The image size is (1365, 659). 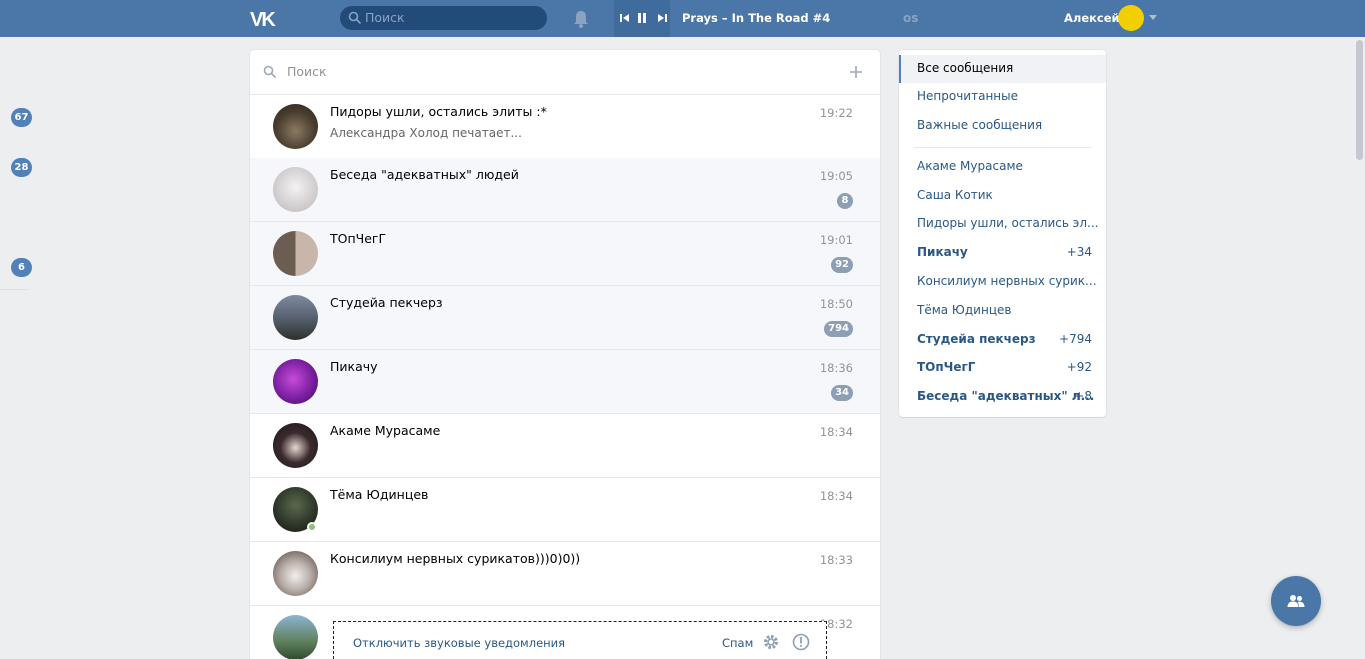 What do you see at coordinates (737, 643) in the screenshot?
I see `spam-link: Спам` at bounding box center [737, 643].